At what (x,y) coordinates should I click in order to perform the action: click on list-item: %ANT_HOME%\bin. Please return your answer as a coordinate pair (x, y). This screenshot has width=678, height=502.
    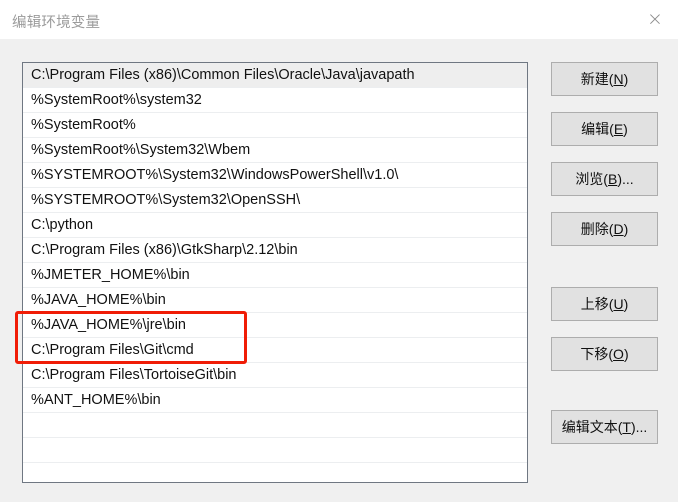
    Looking at the image, I should click on (275, 400).